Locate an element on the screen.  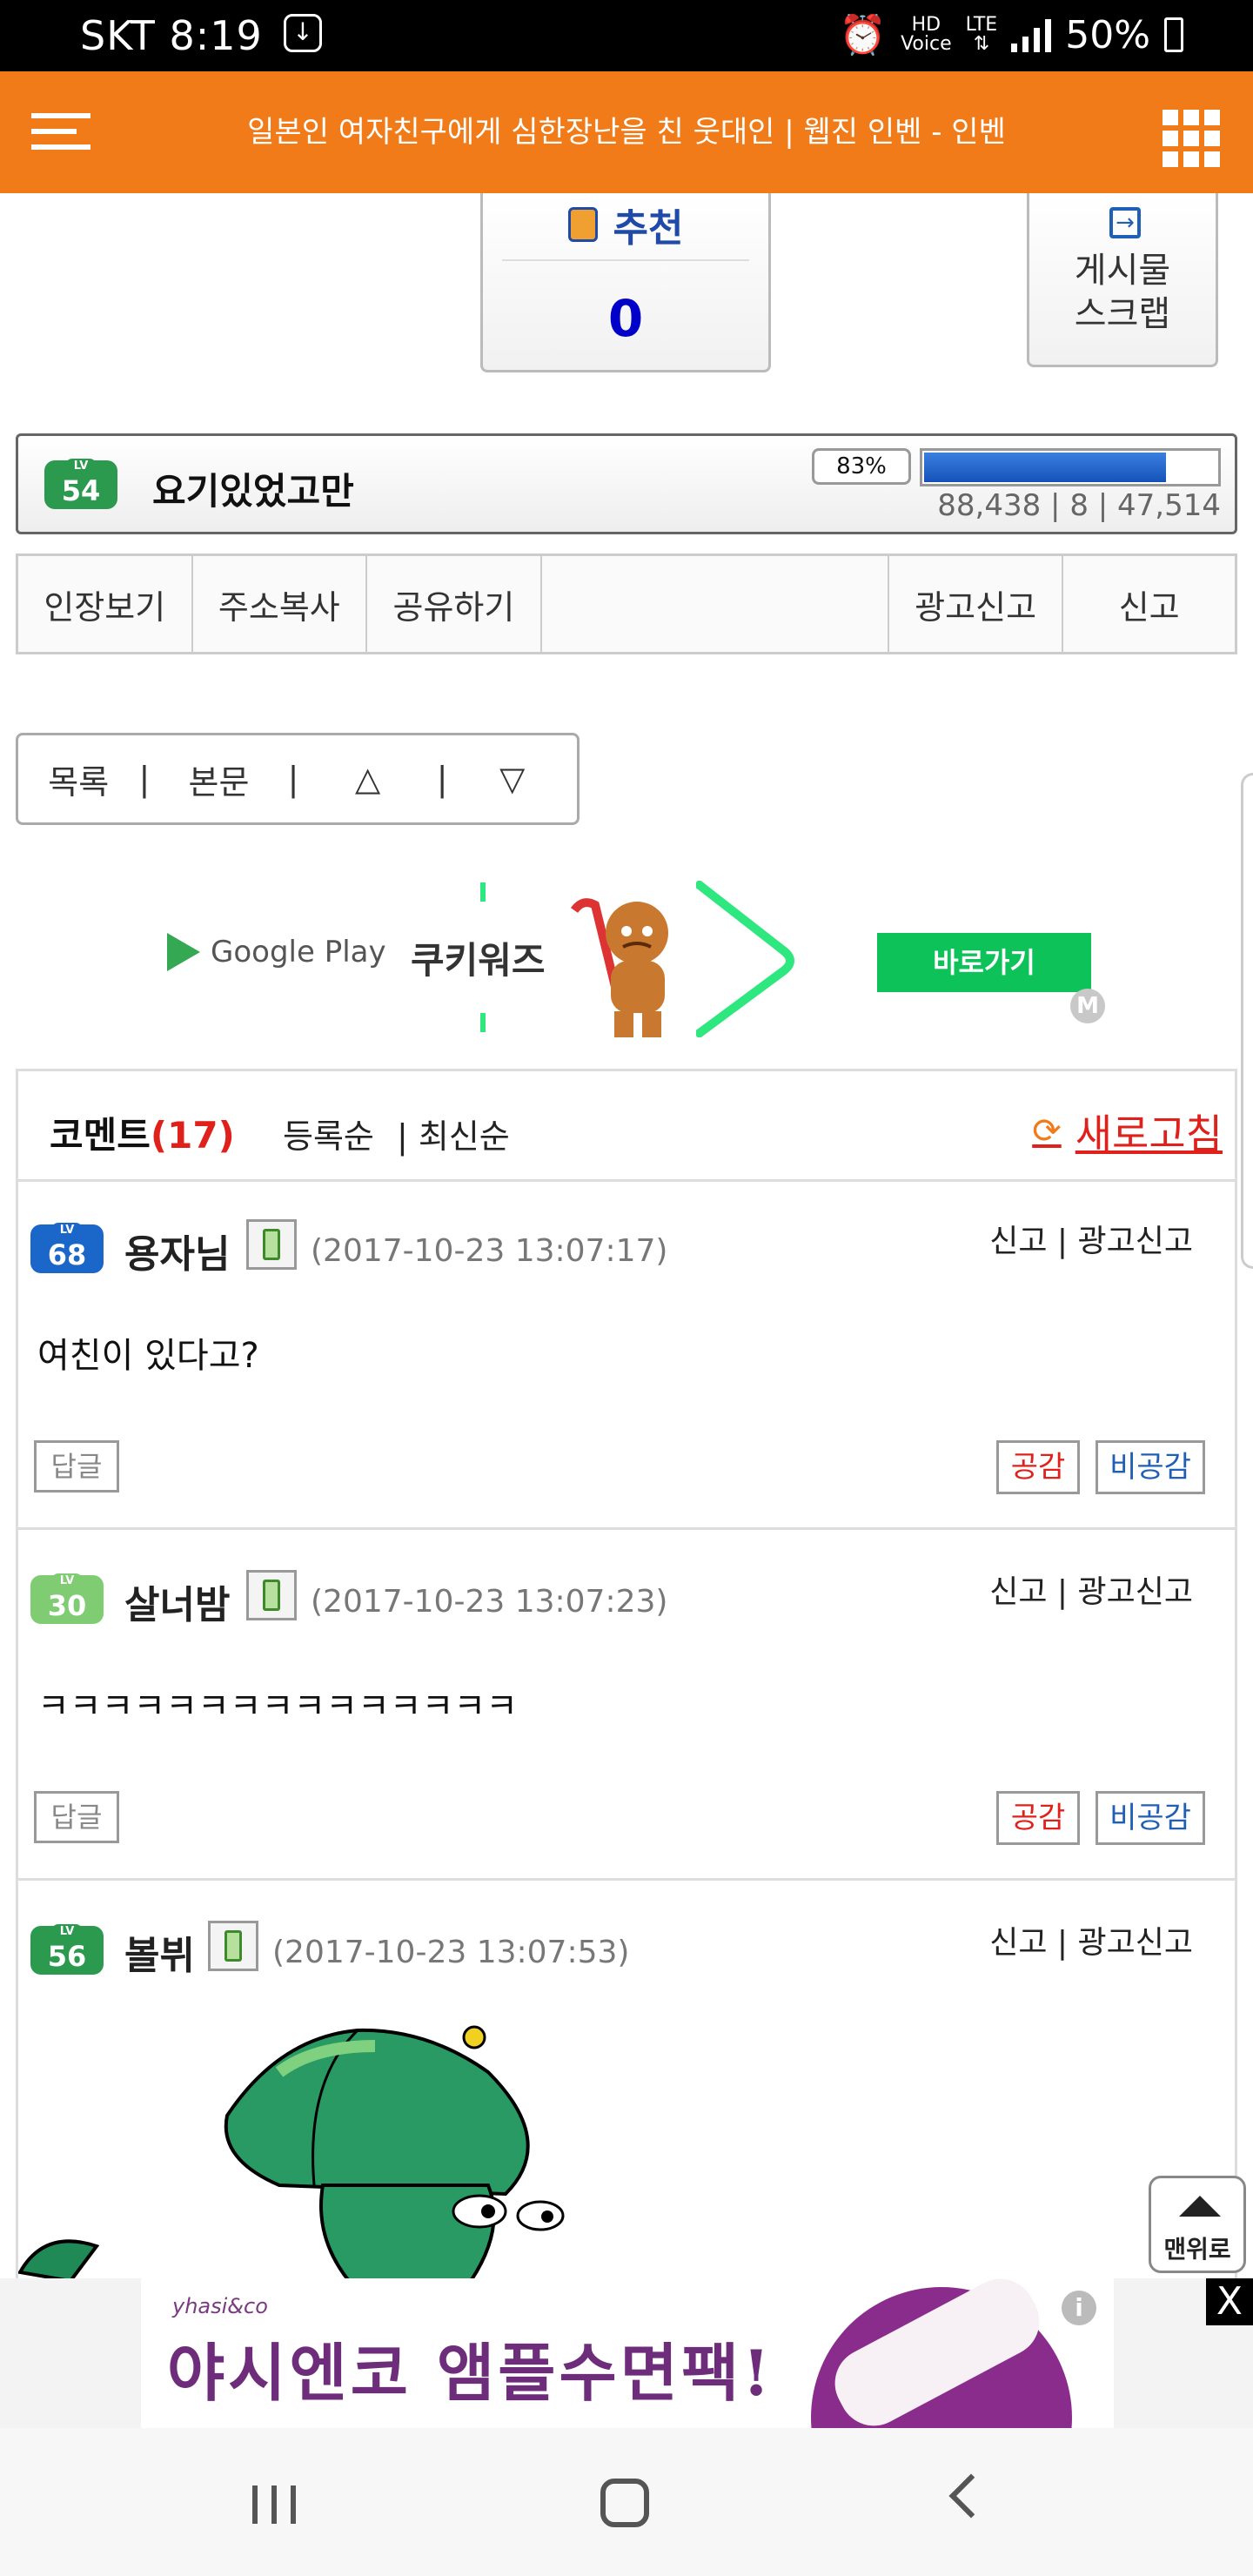
google-play-logo: Google Play is located at coordinates (276, 952).